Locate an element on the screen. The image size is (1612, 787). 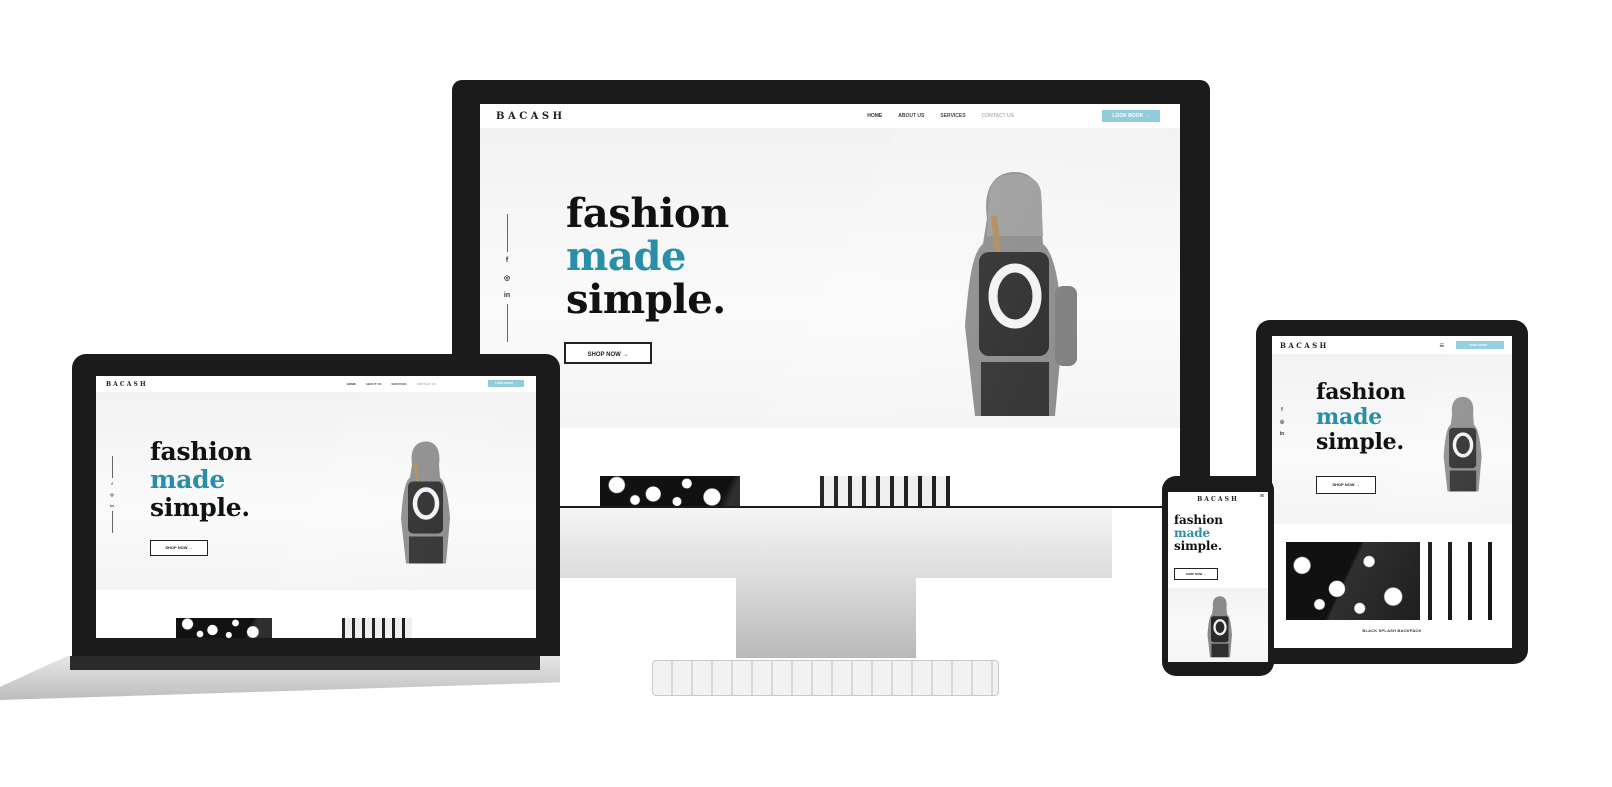
phone: BACASH ≡ fashion made simple. SHOP NOW → is located at coordinates (1218, 576).